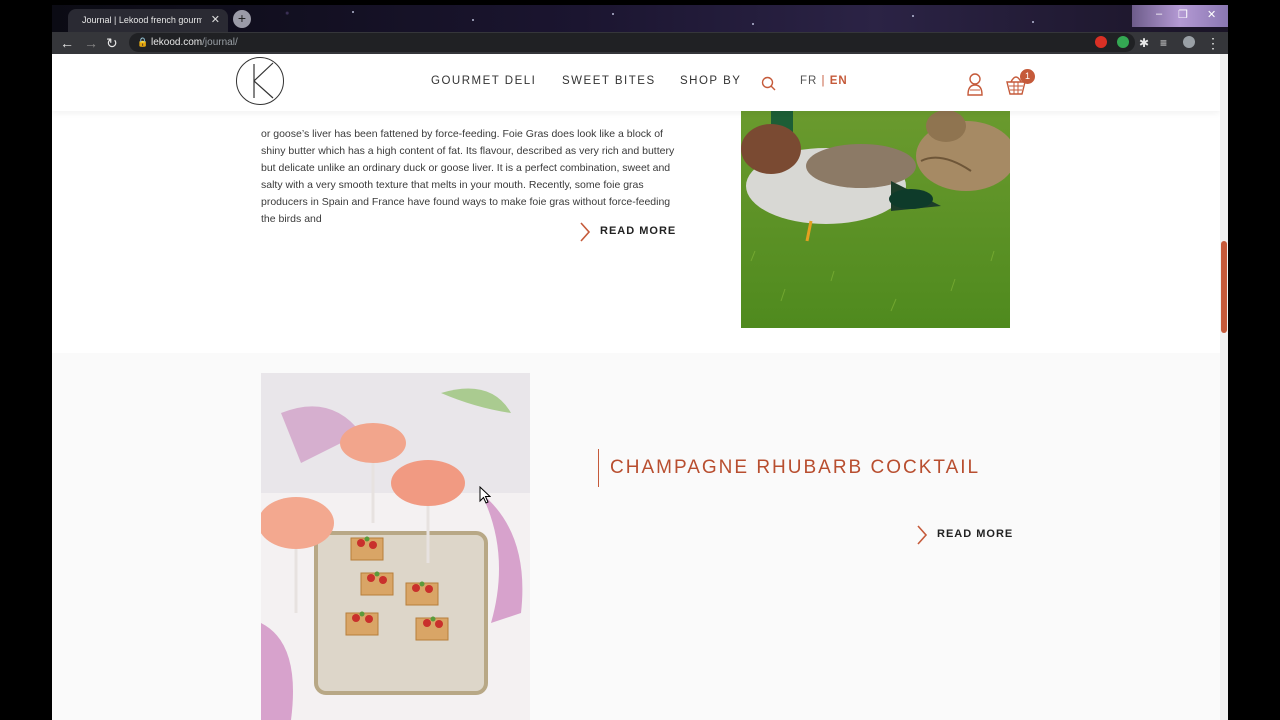  What do you see at coordinates (91, 43) in the screenshot?
I see `forward-icon: →` at bounding box center [91, 43].